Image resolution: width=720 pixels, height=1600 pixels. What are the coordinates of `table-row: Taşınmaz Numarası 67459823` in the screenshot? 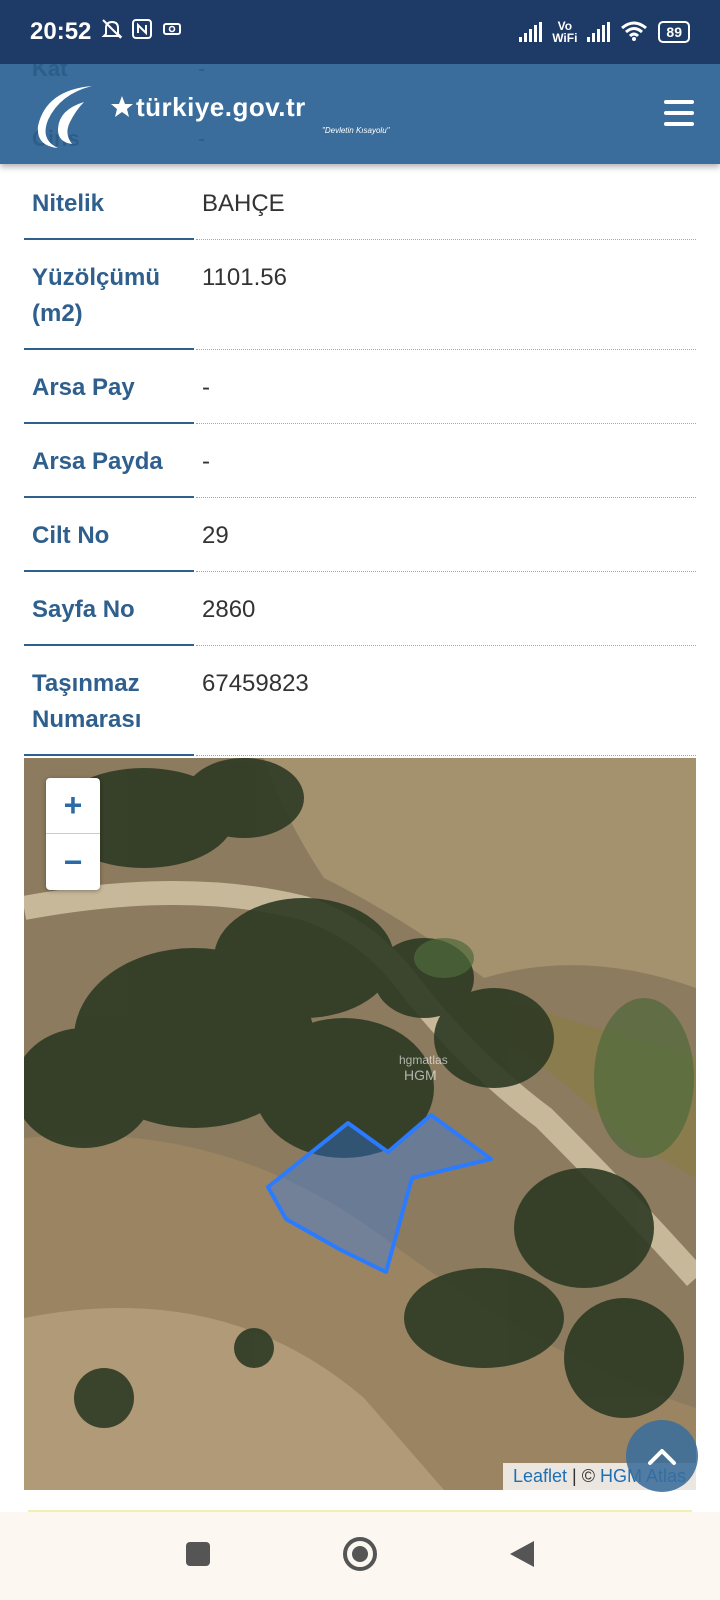 It's located at (360, 701).